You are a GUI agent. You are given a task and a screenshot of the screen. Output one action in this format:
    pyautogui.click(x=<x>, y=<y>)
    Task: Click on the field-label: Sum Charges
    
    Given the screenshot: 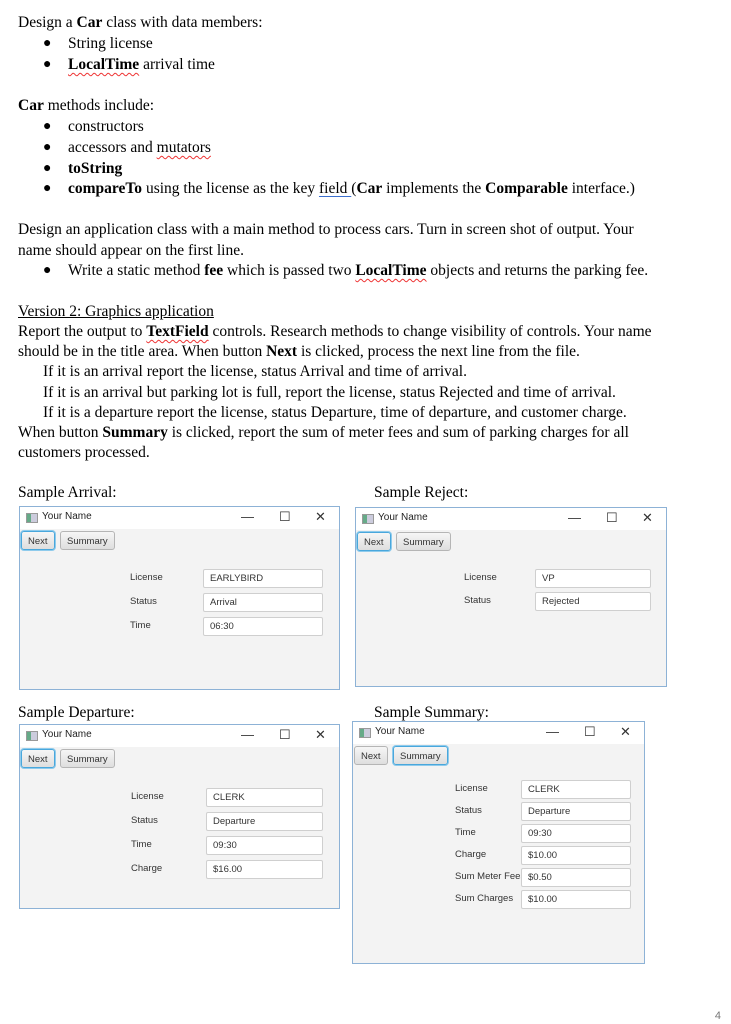 What is the action you would take?
    pyautogui.click(x=484, y=898)
    